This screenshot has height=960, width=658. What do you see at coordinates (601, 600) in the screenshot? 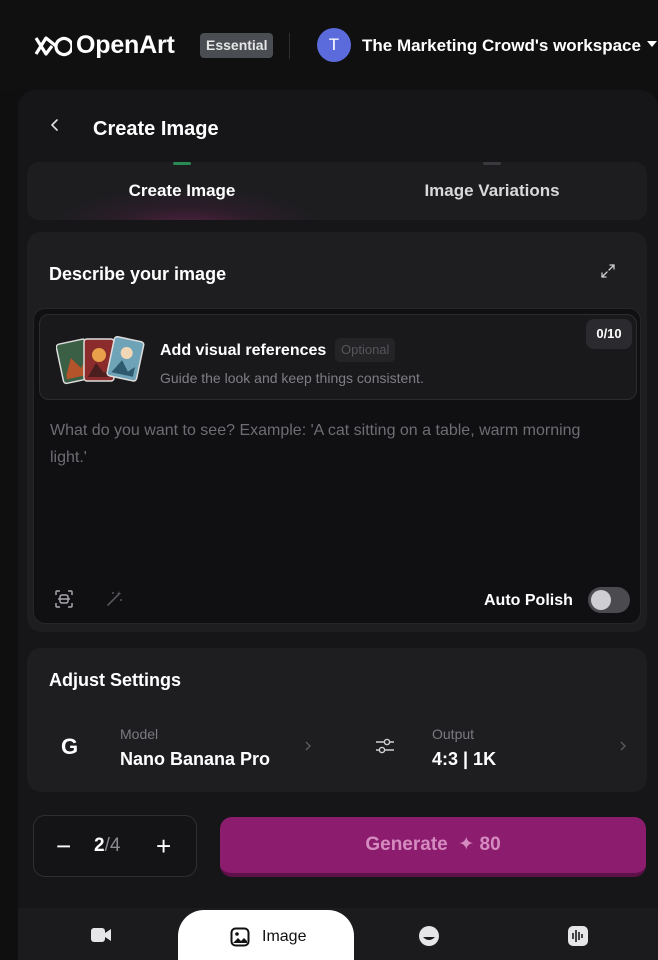
I see `toggle-knob` at bounding box center [601, 600].